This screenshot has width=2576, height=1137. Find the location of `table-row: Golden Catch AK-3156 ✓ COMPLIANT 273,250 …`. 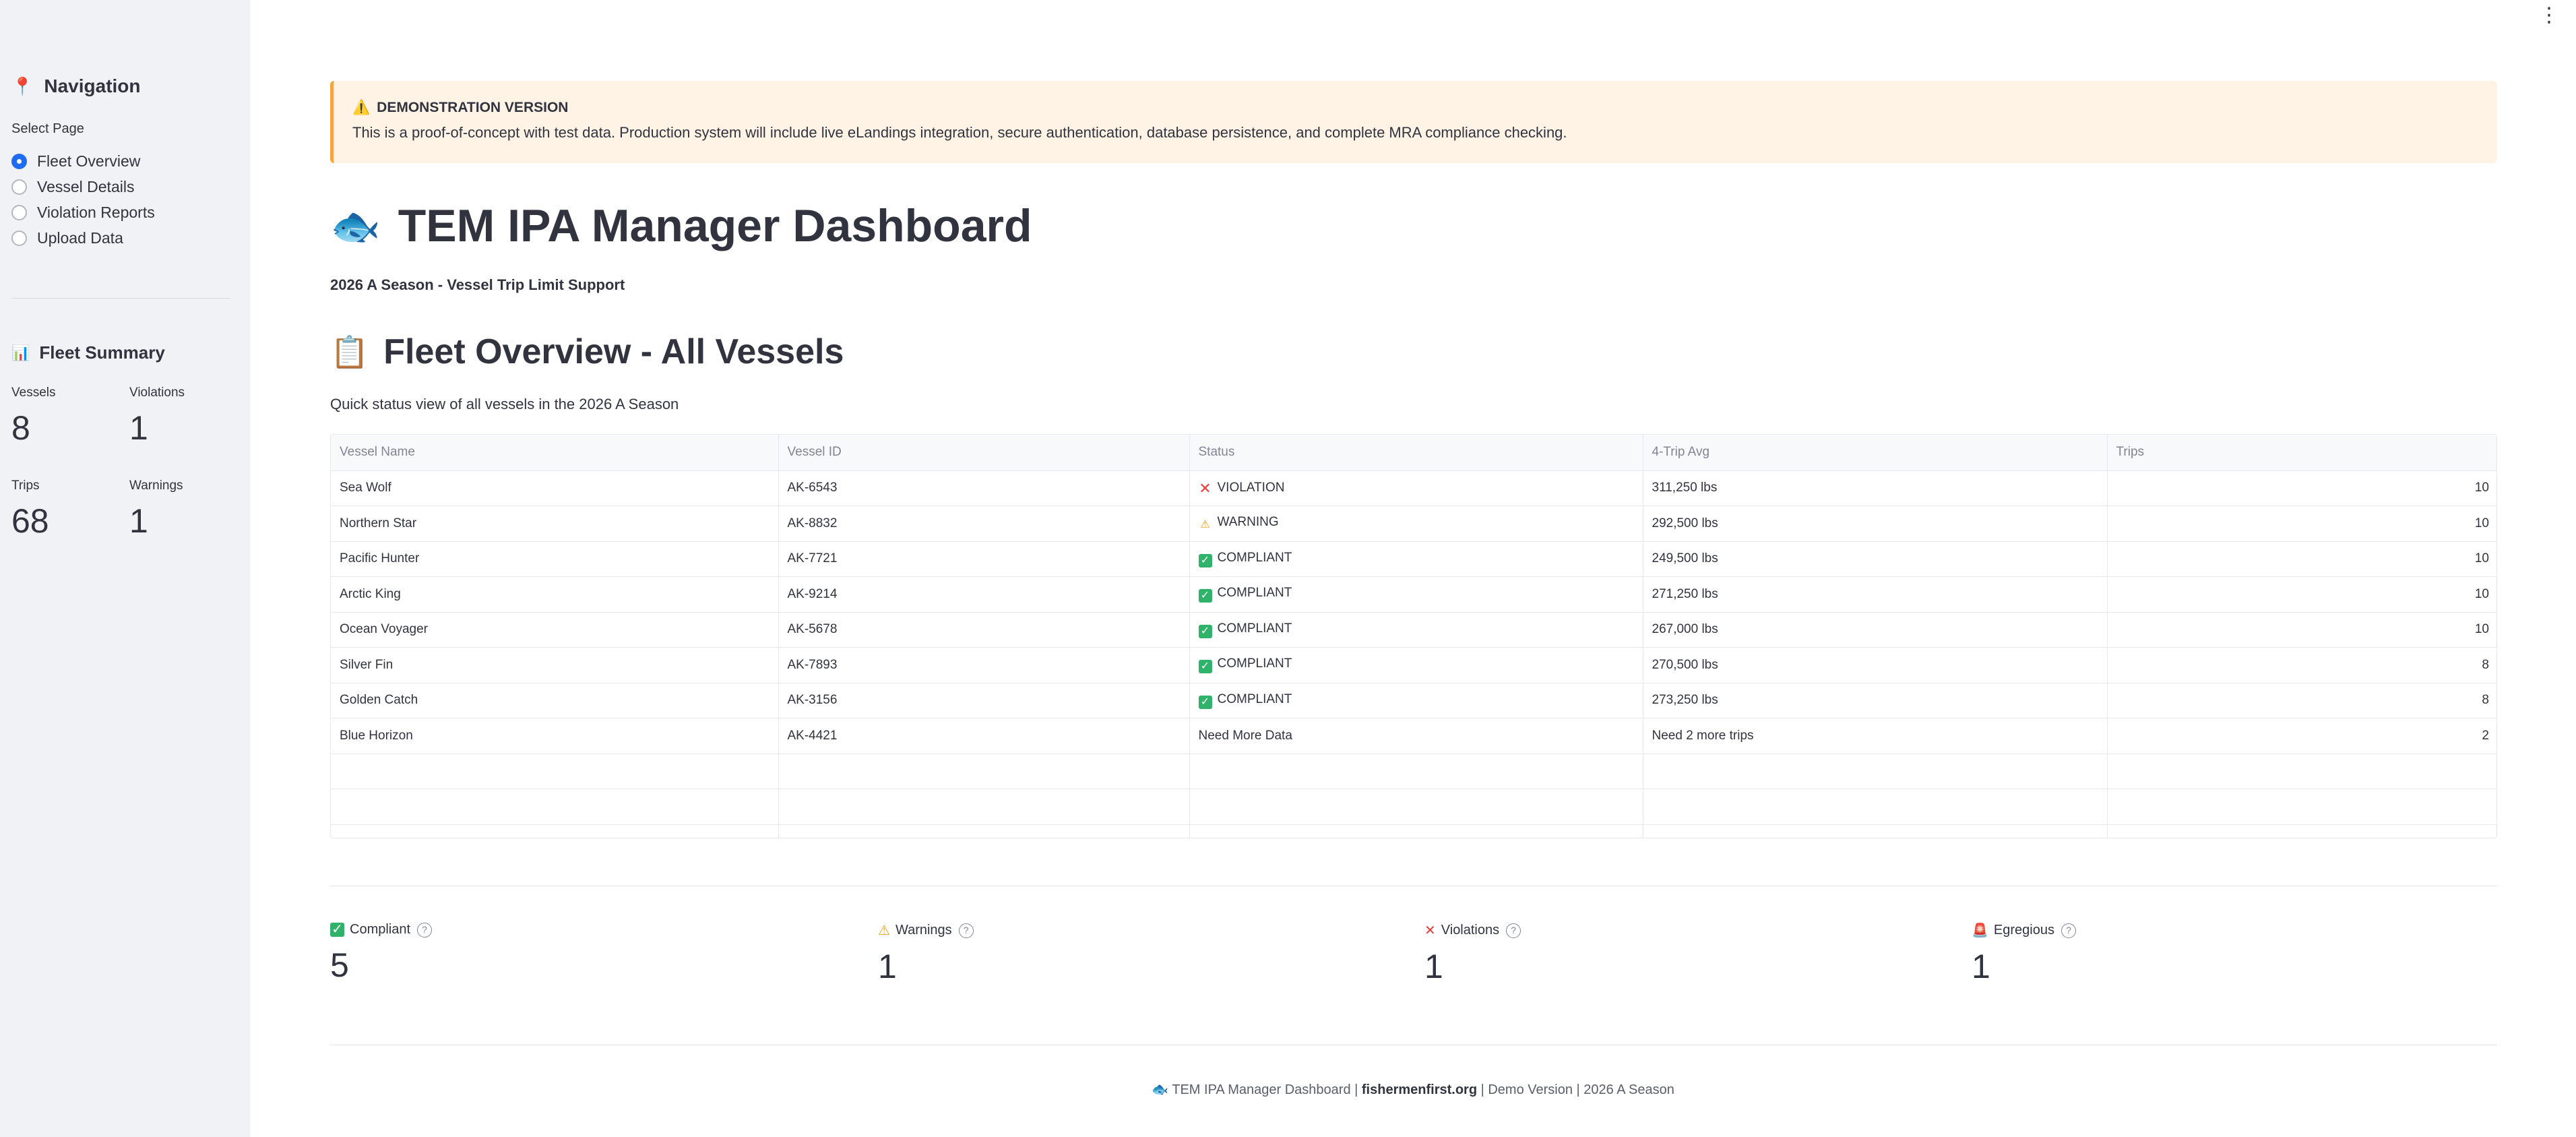

table-row: Golden Catch AK-3156 ✓ COMPLIANT 273,250 … is located at coordinates (1413, 700).